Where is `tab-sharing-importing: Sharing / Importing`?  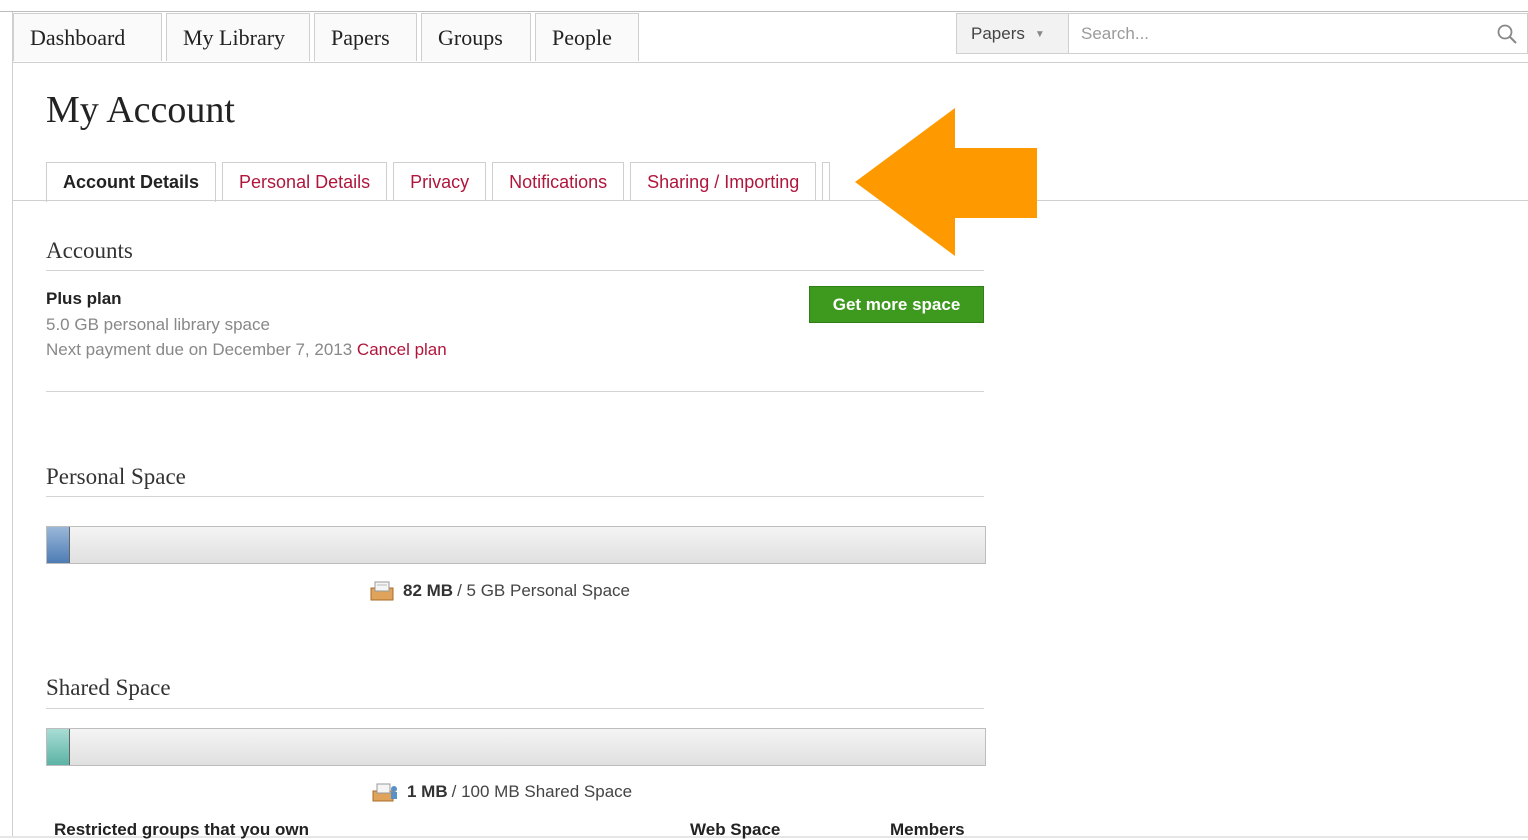
tab-sharing-importing: Sharing / Importing is located at coordinates (723, 181).